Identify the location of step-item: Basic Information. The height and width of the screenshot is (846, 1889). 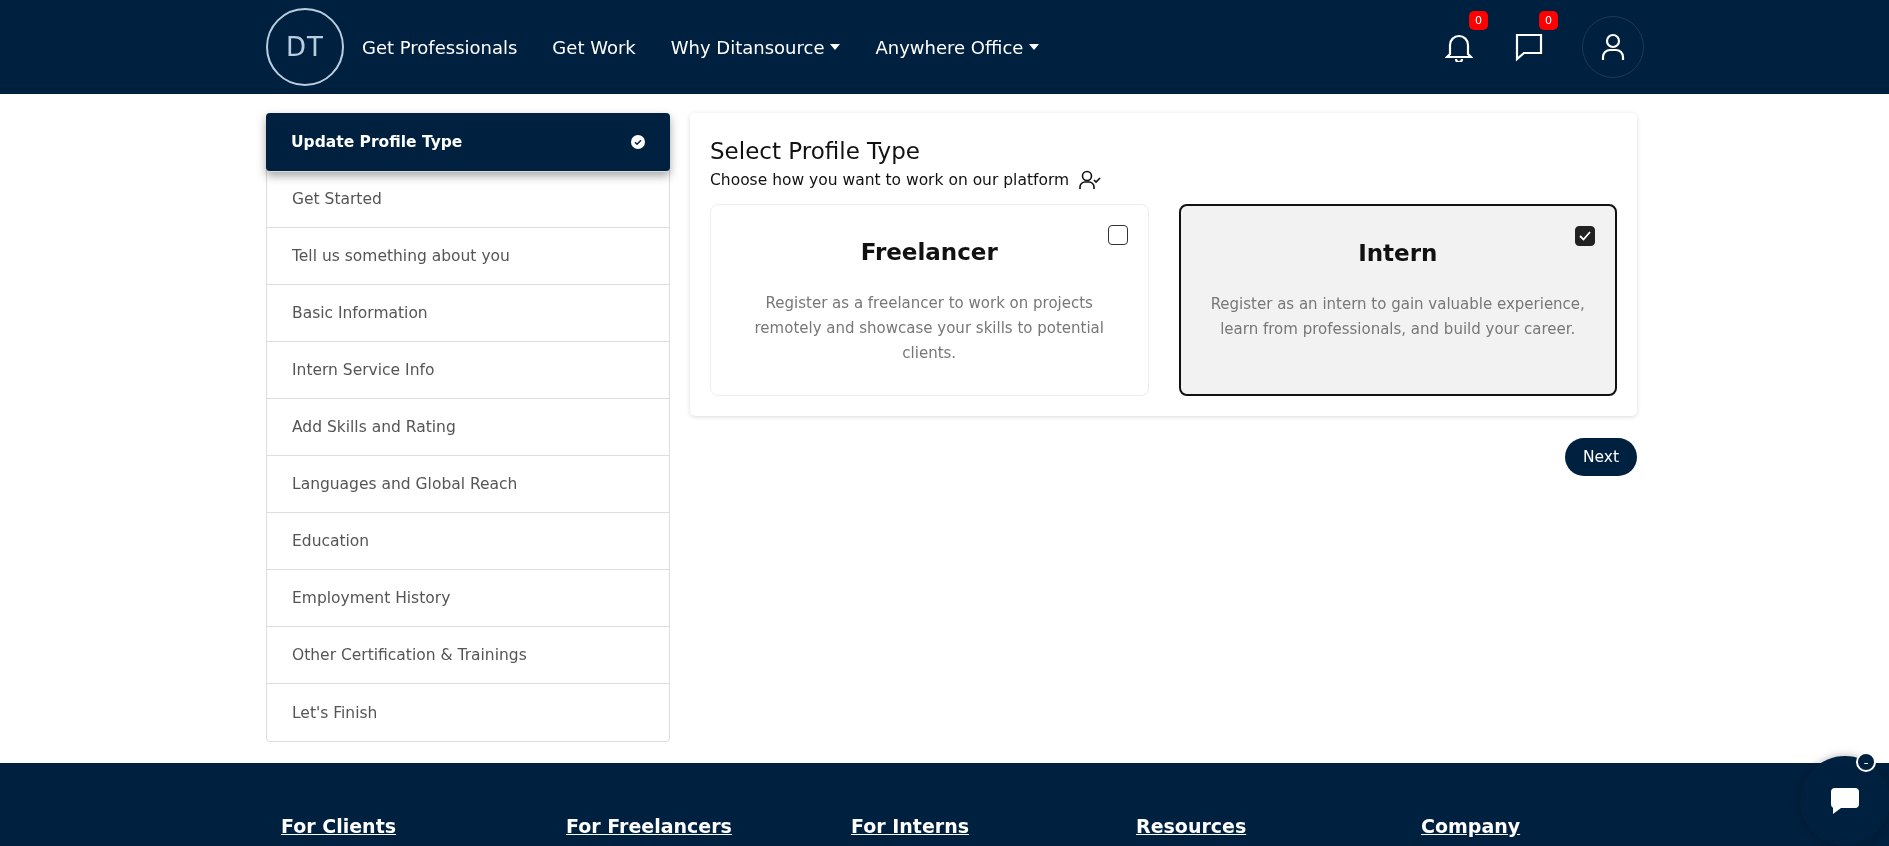
(468, 313).